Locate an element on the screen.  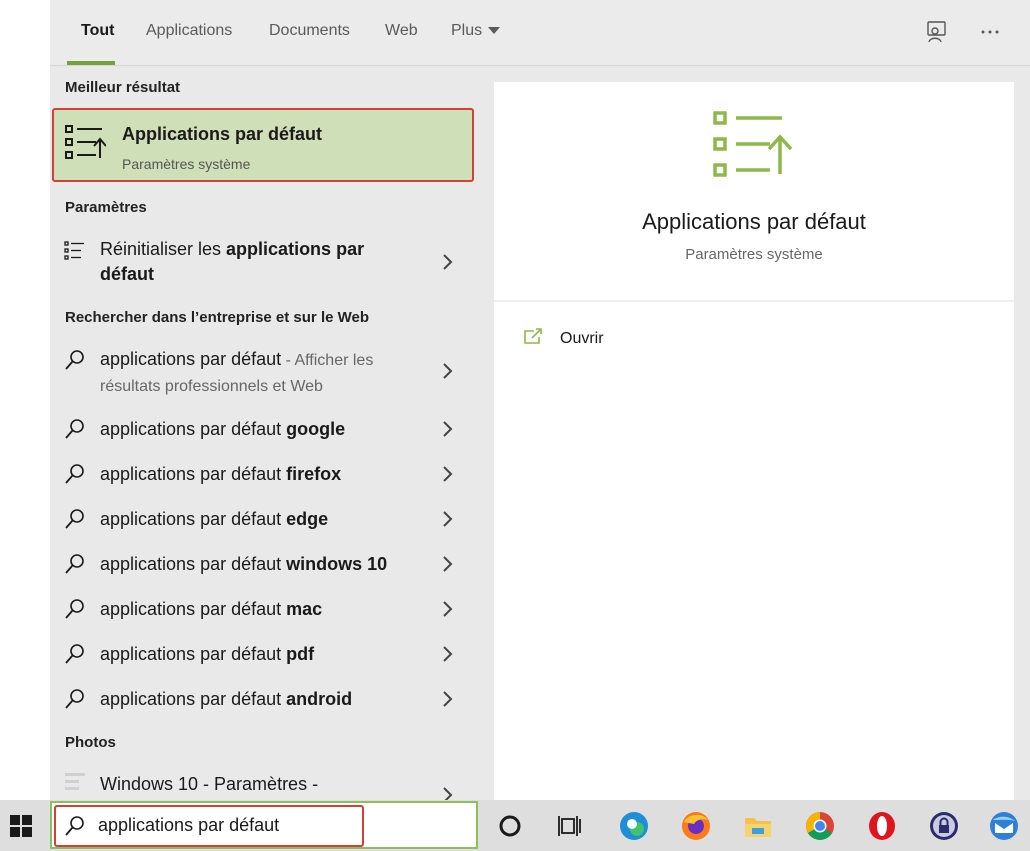
suggestion-label: applications par défaut mac is located at coordinates (211, 609).